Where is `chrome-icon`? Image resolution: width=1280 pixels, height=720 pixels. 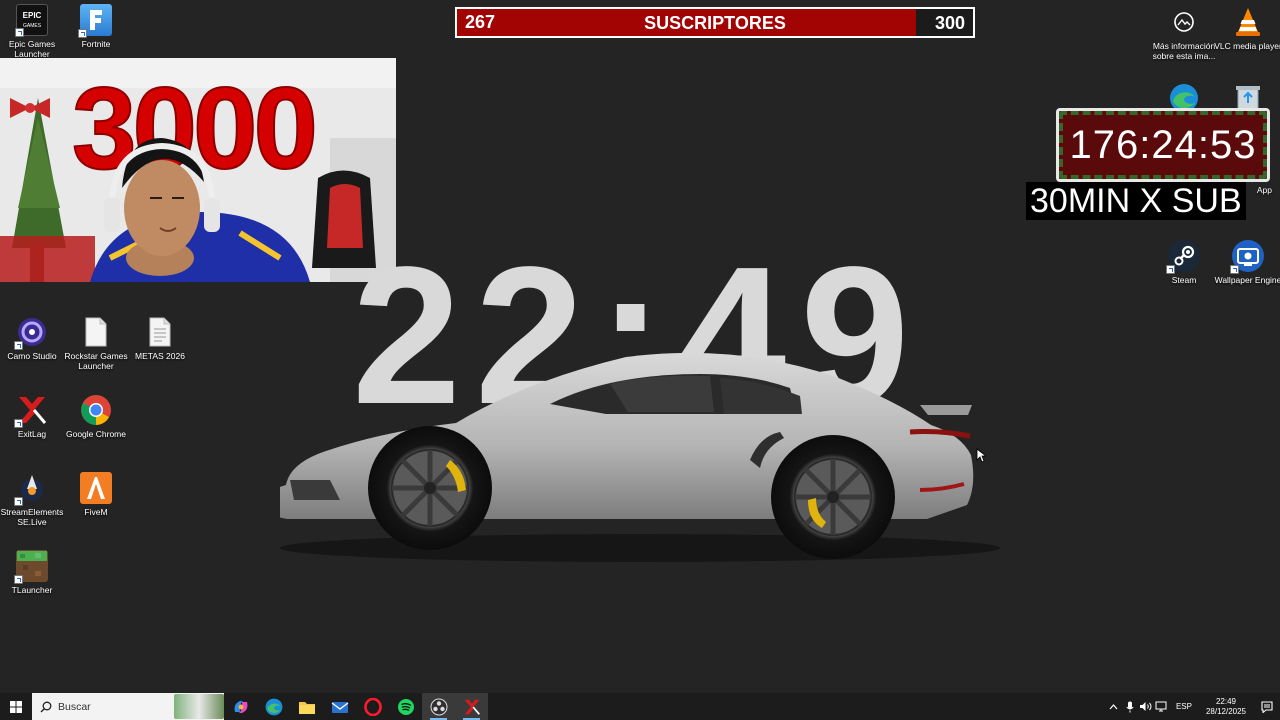
chrome-icon is located at coordinates (96, 410).